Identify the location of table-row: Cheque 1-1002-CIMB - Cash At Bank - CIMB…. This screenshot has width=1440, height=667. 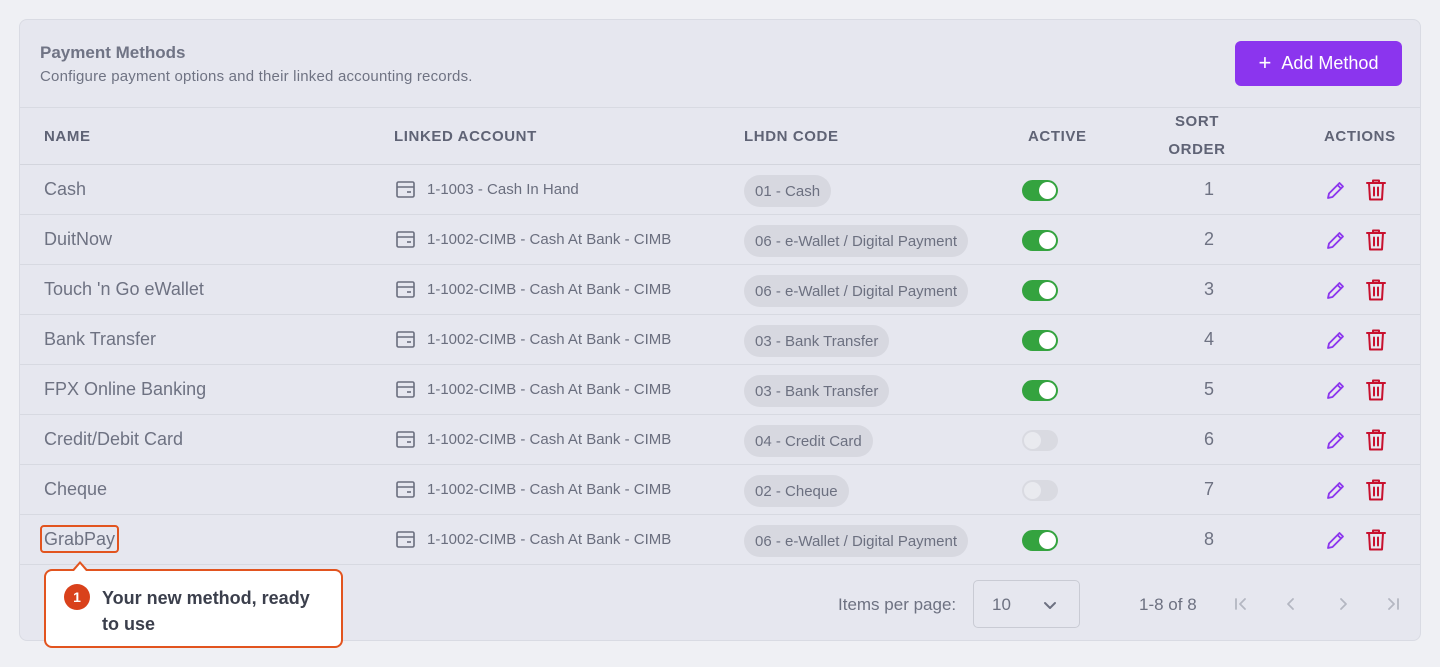
(720, 490).